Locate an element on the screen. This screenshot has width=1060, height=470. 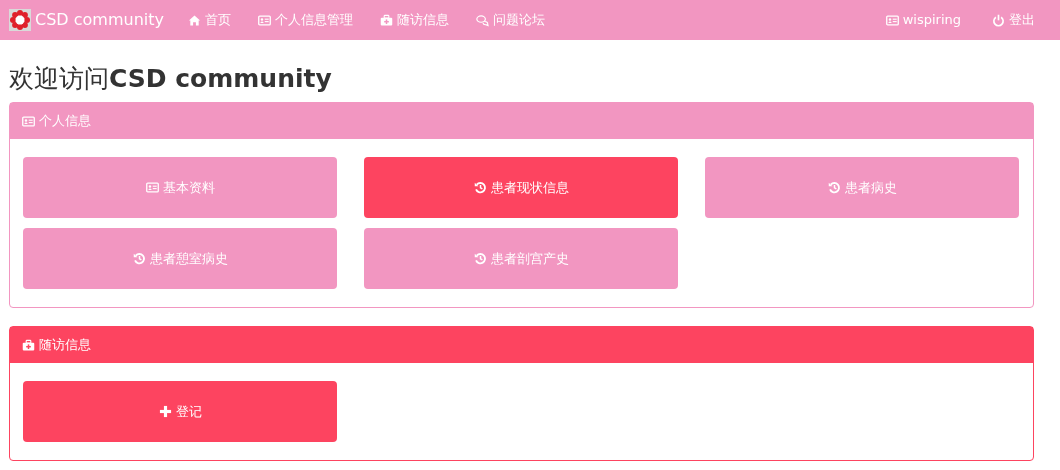
comments-icon is located at coordinates (482, 20).